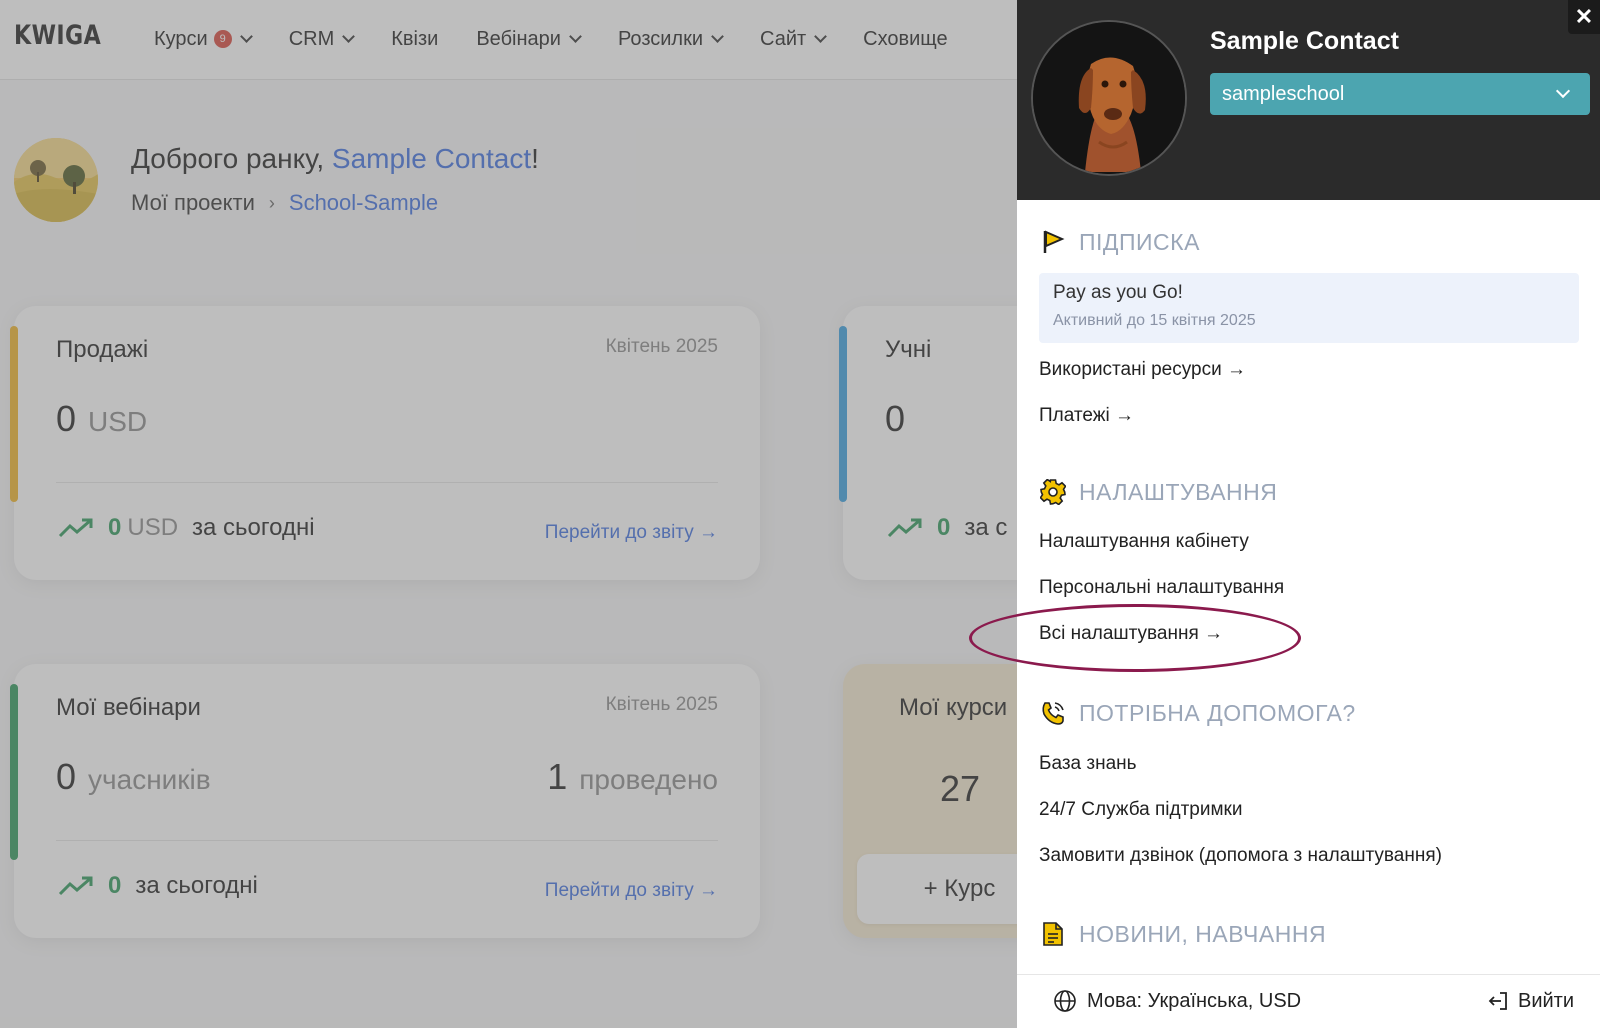 The height and width of the screenshot is (1028, 1600). I want to click on payments-link: Платежі →, so click(1086, 416).